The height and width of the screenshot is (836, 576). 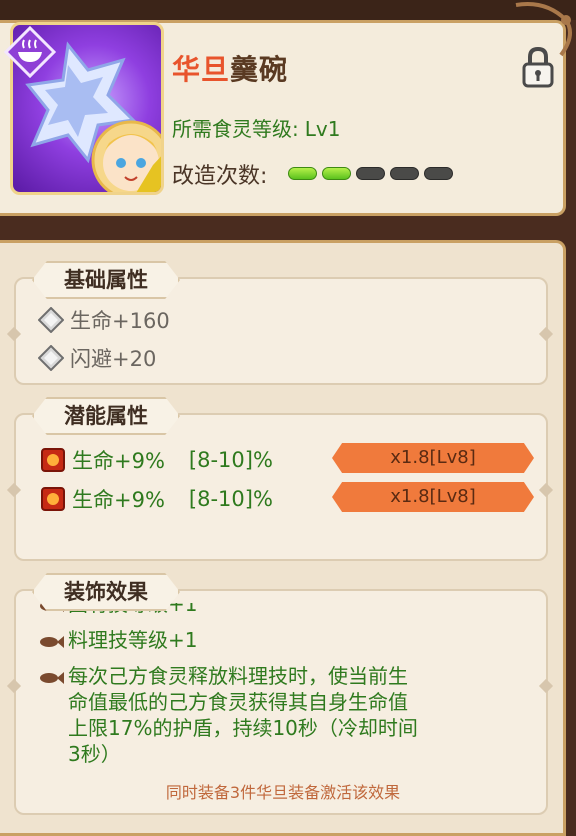 I want to click on base-stat-row: 闪避+20, so click(x=97, y=358).